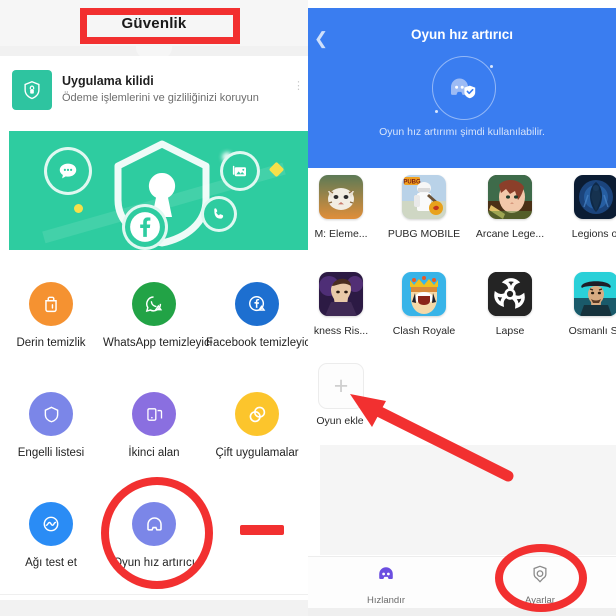 The image size is (616, 616). What do you see at coordinates (592, 331) in the screenshot?
I see `game-label: Osmanlı Sa` at bounding box center [592, 331].